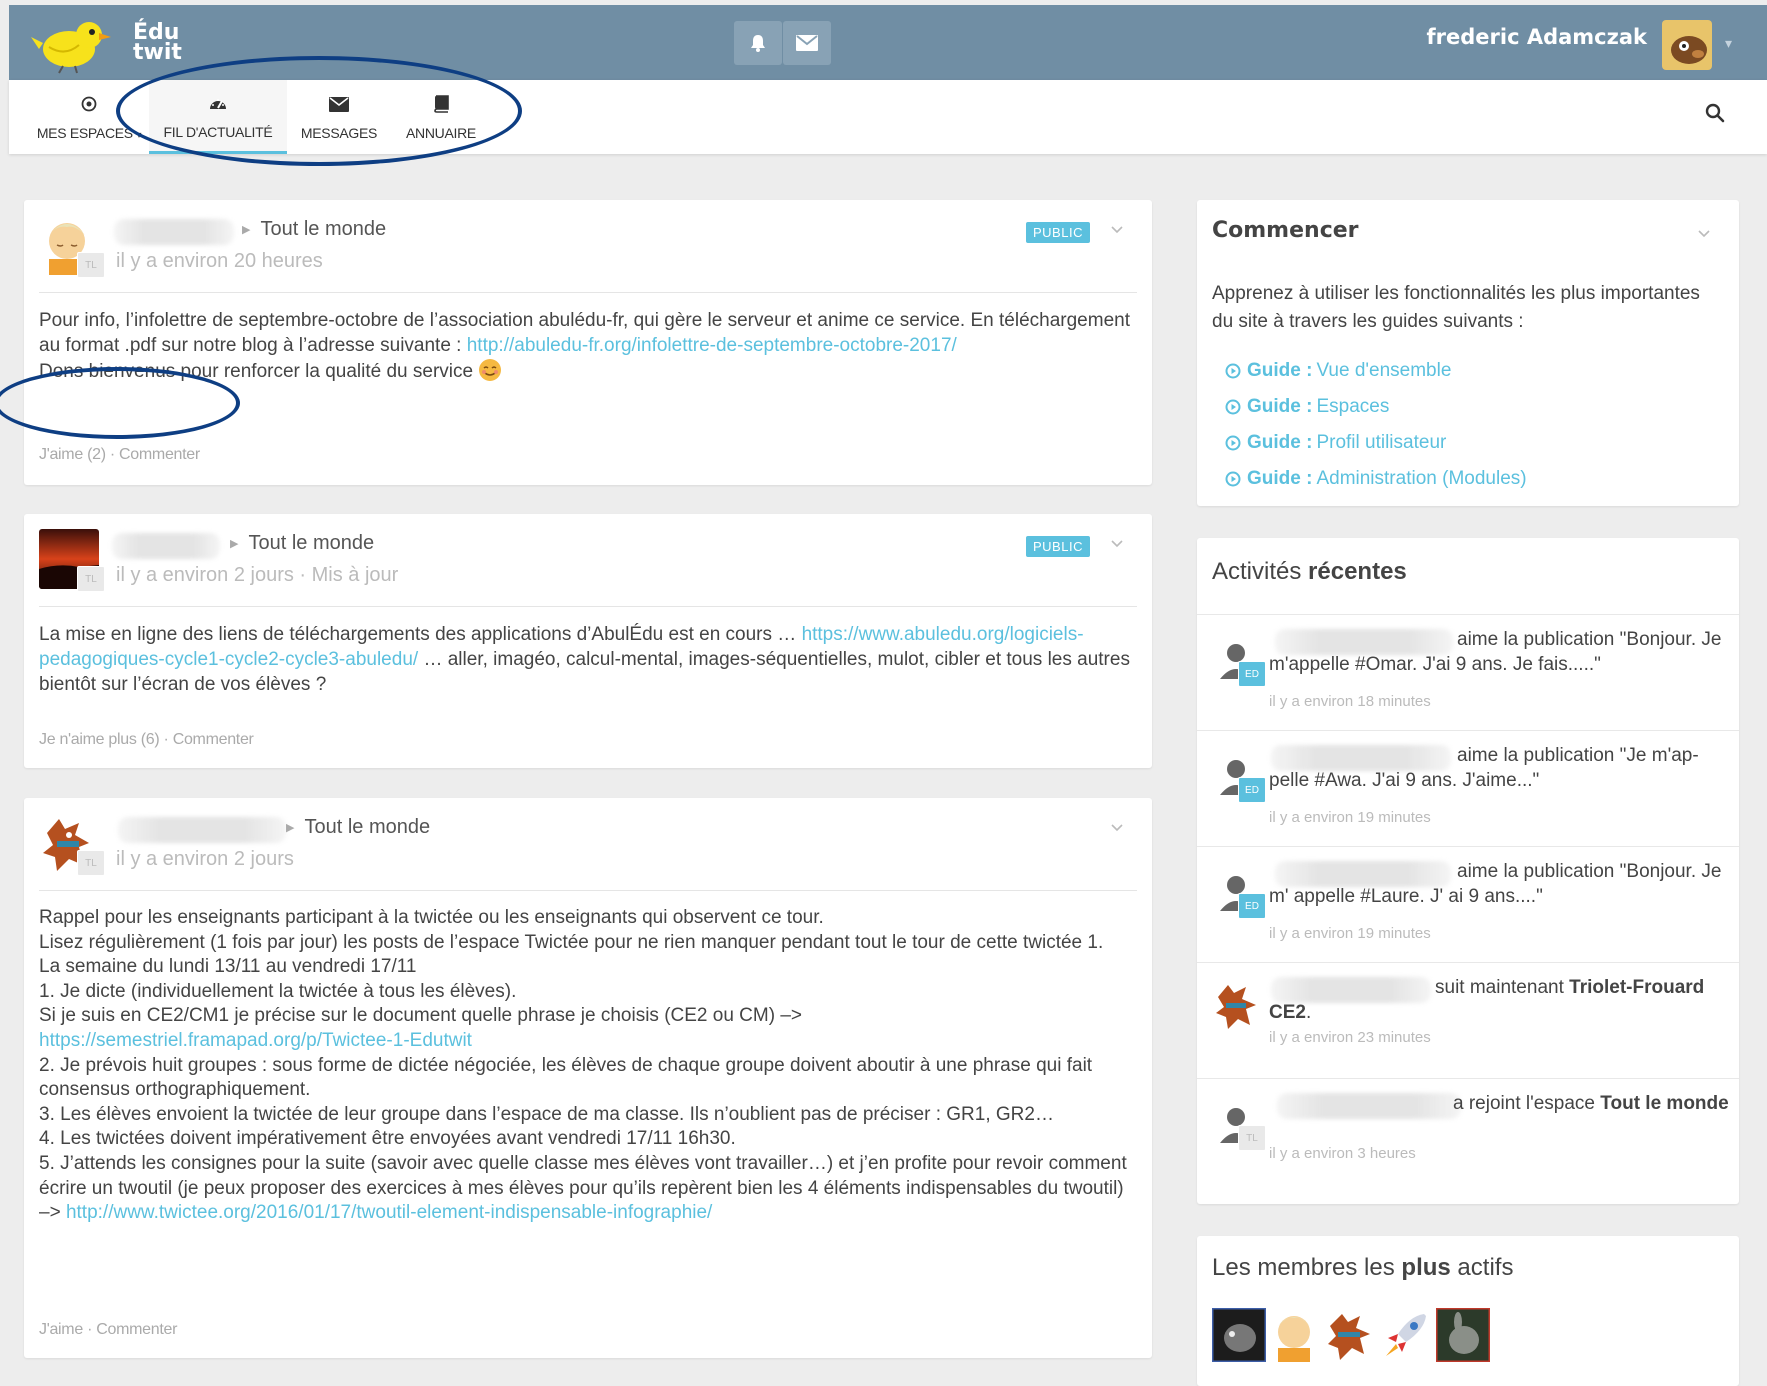 This screenshot has width=1767, height=1386. I want to click on activity-time: il y a environ 23 minutes, so click(1350, 1037).